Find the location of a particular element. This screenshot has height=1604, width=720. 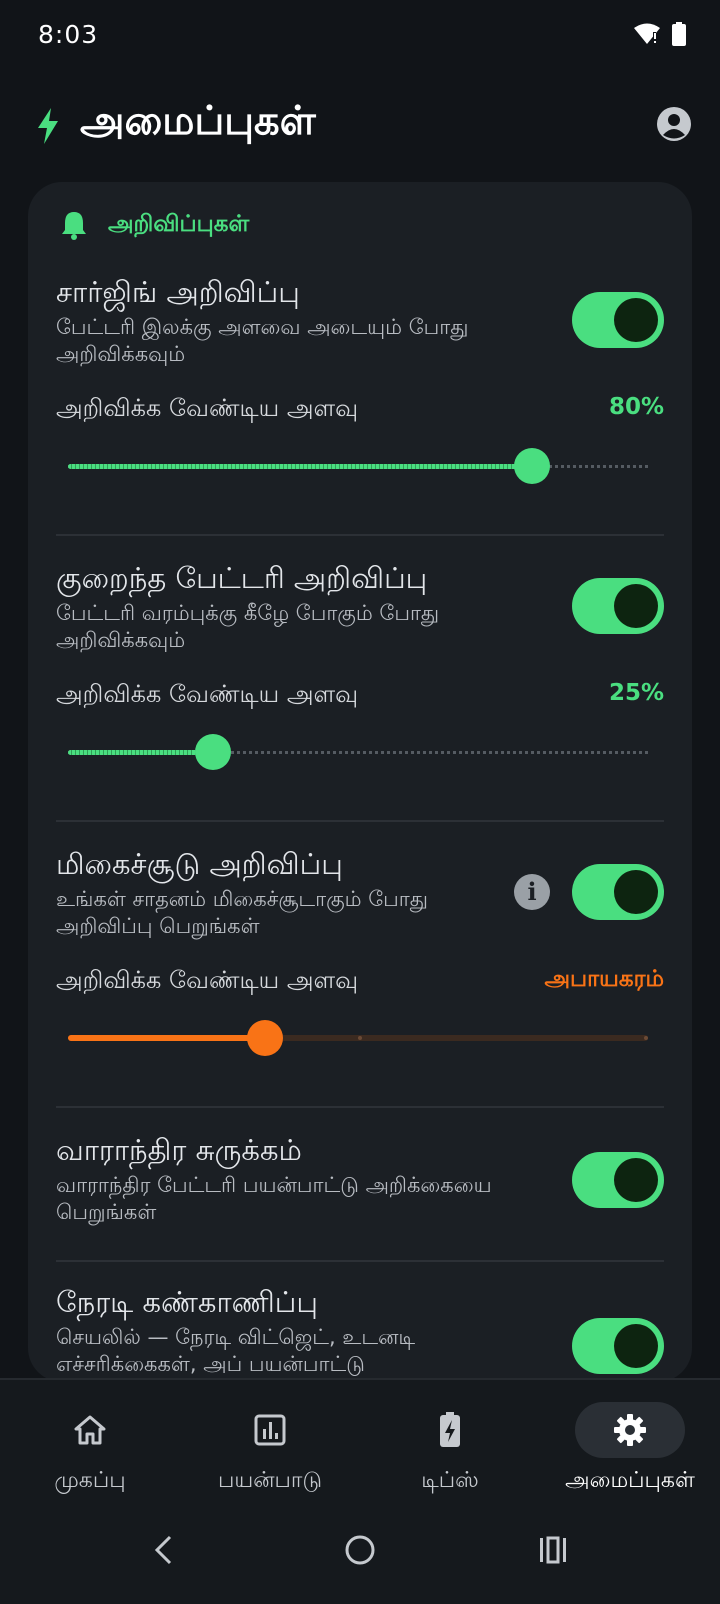

nav-settings: அமைப்புகள் is located at coordinates (630, 1444).